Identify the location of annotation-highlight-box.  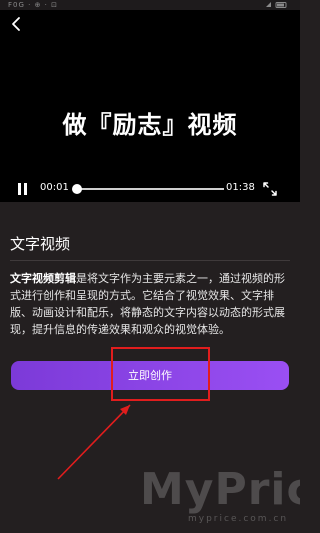
(160, 374).